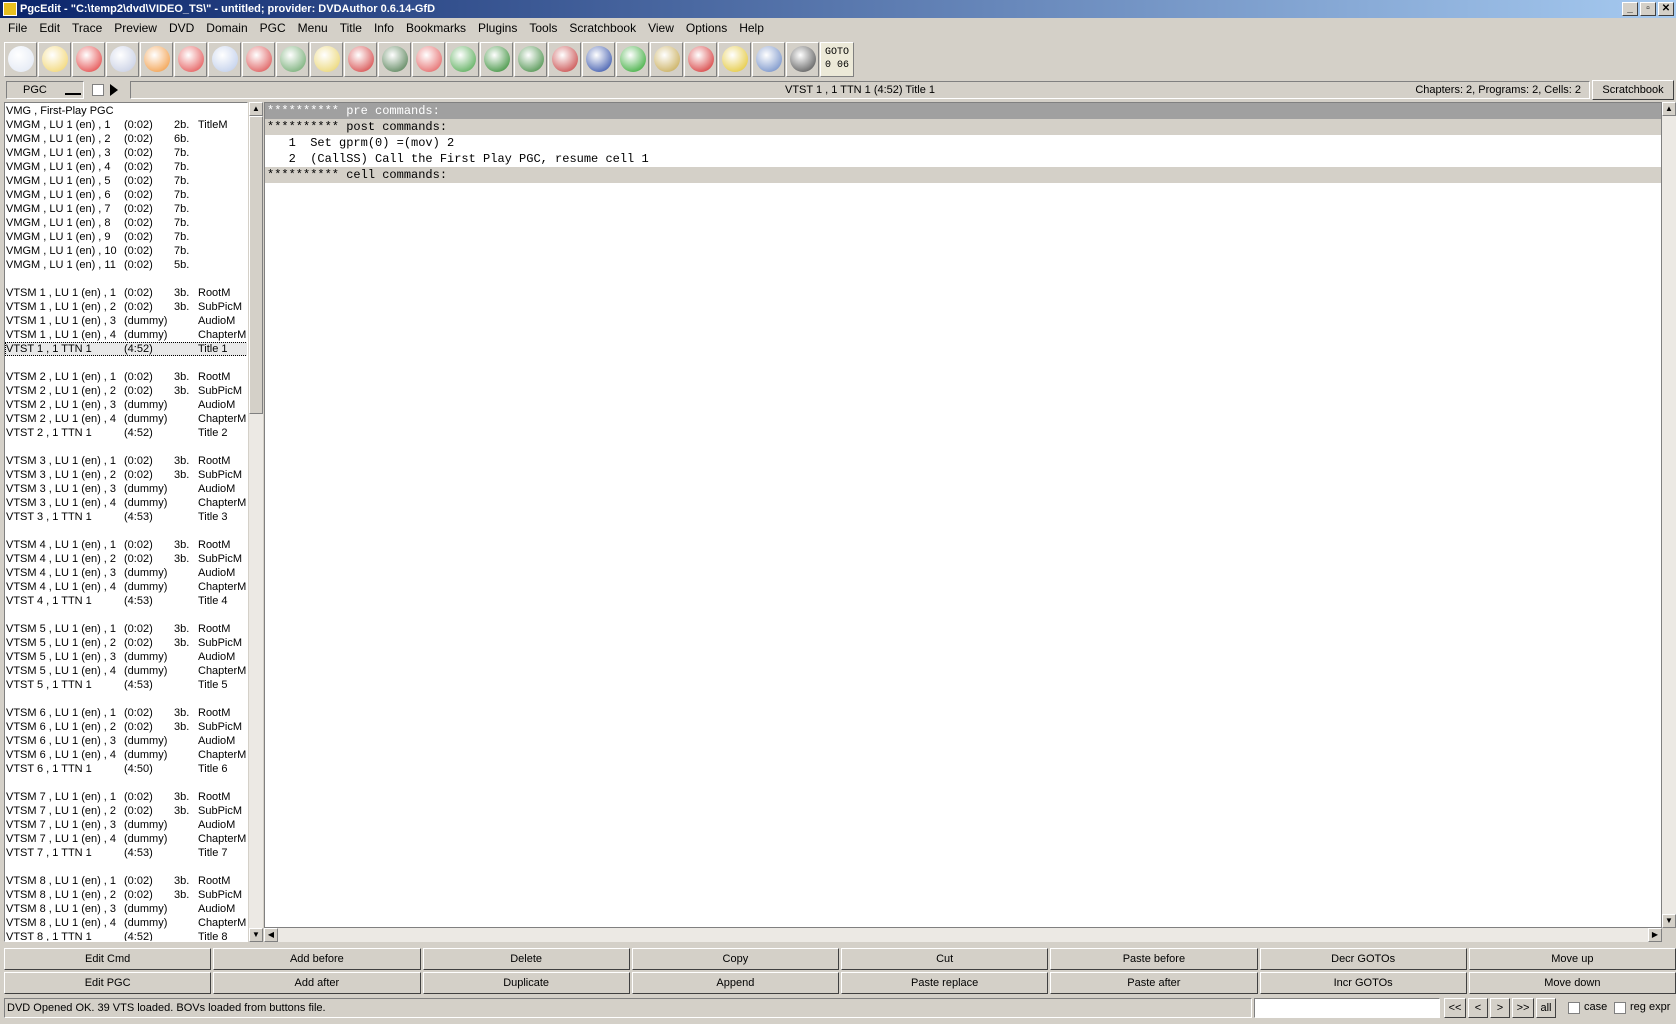 This screenshot has width=1676, height=1024. What do you see at coordinates (313, 28) in the screenshot?
I see `menu-menu: Menu` at bounding box center [313, 28].